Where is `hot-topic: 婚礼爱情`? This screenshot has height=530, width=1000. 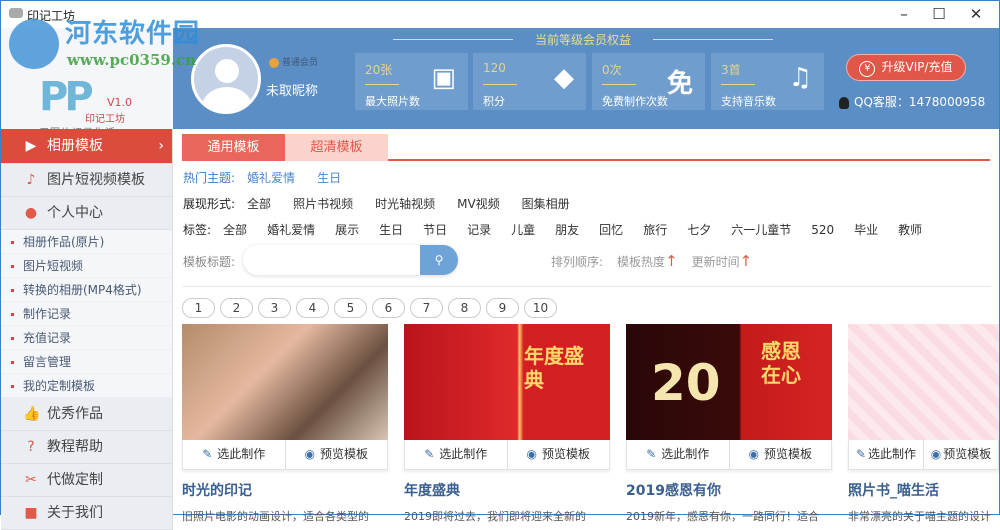
hot-topic: 婚礼爱情 is located at coordinates (271, 178).